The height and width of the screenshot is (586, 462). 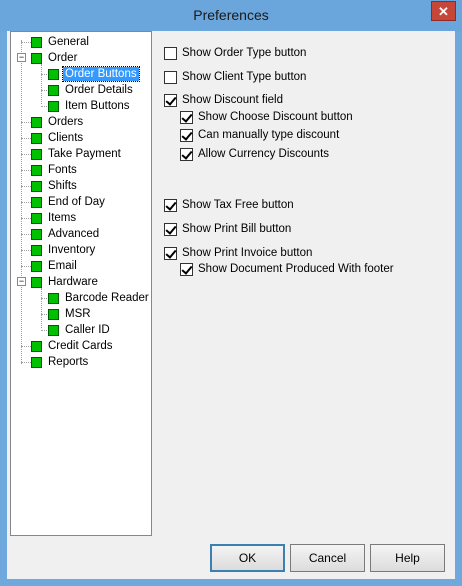 I want to click on tree-item-clients: Clients, so click(x=58, y=138).